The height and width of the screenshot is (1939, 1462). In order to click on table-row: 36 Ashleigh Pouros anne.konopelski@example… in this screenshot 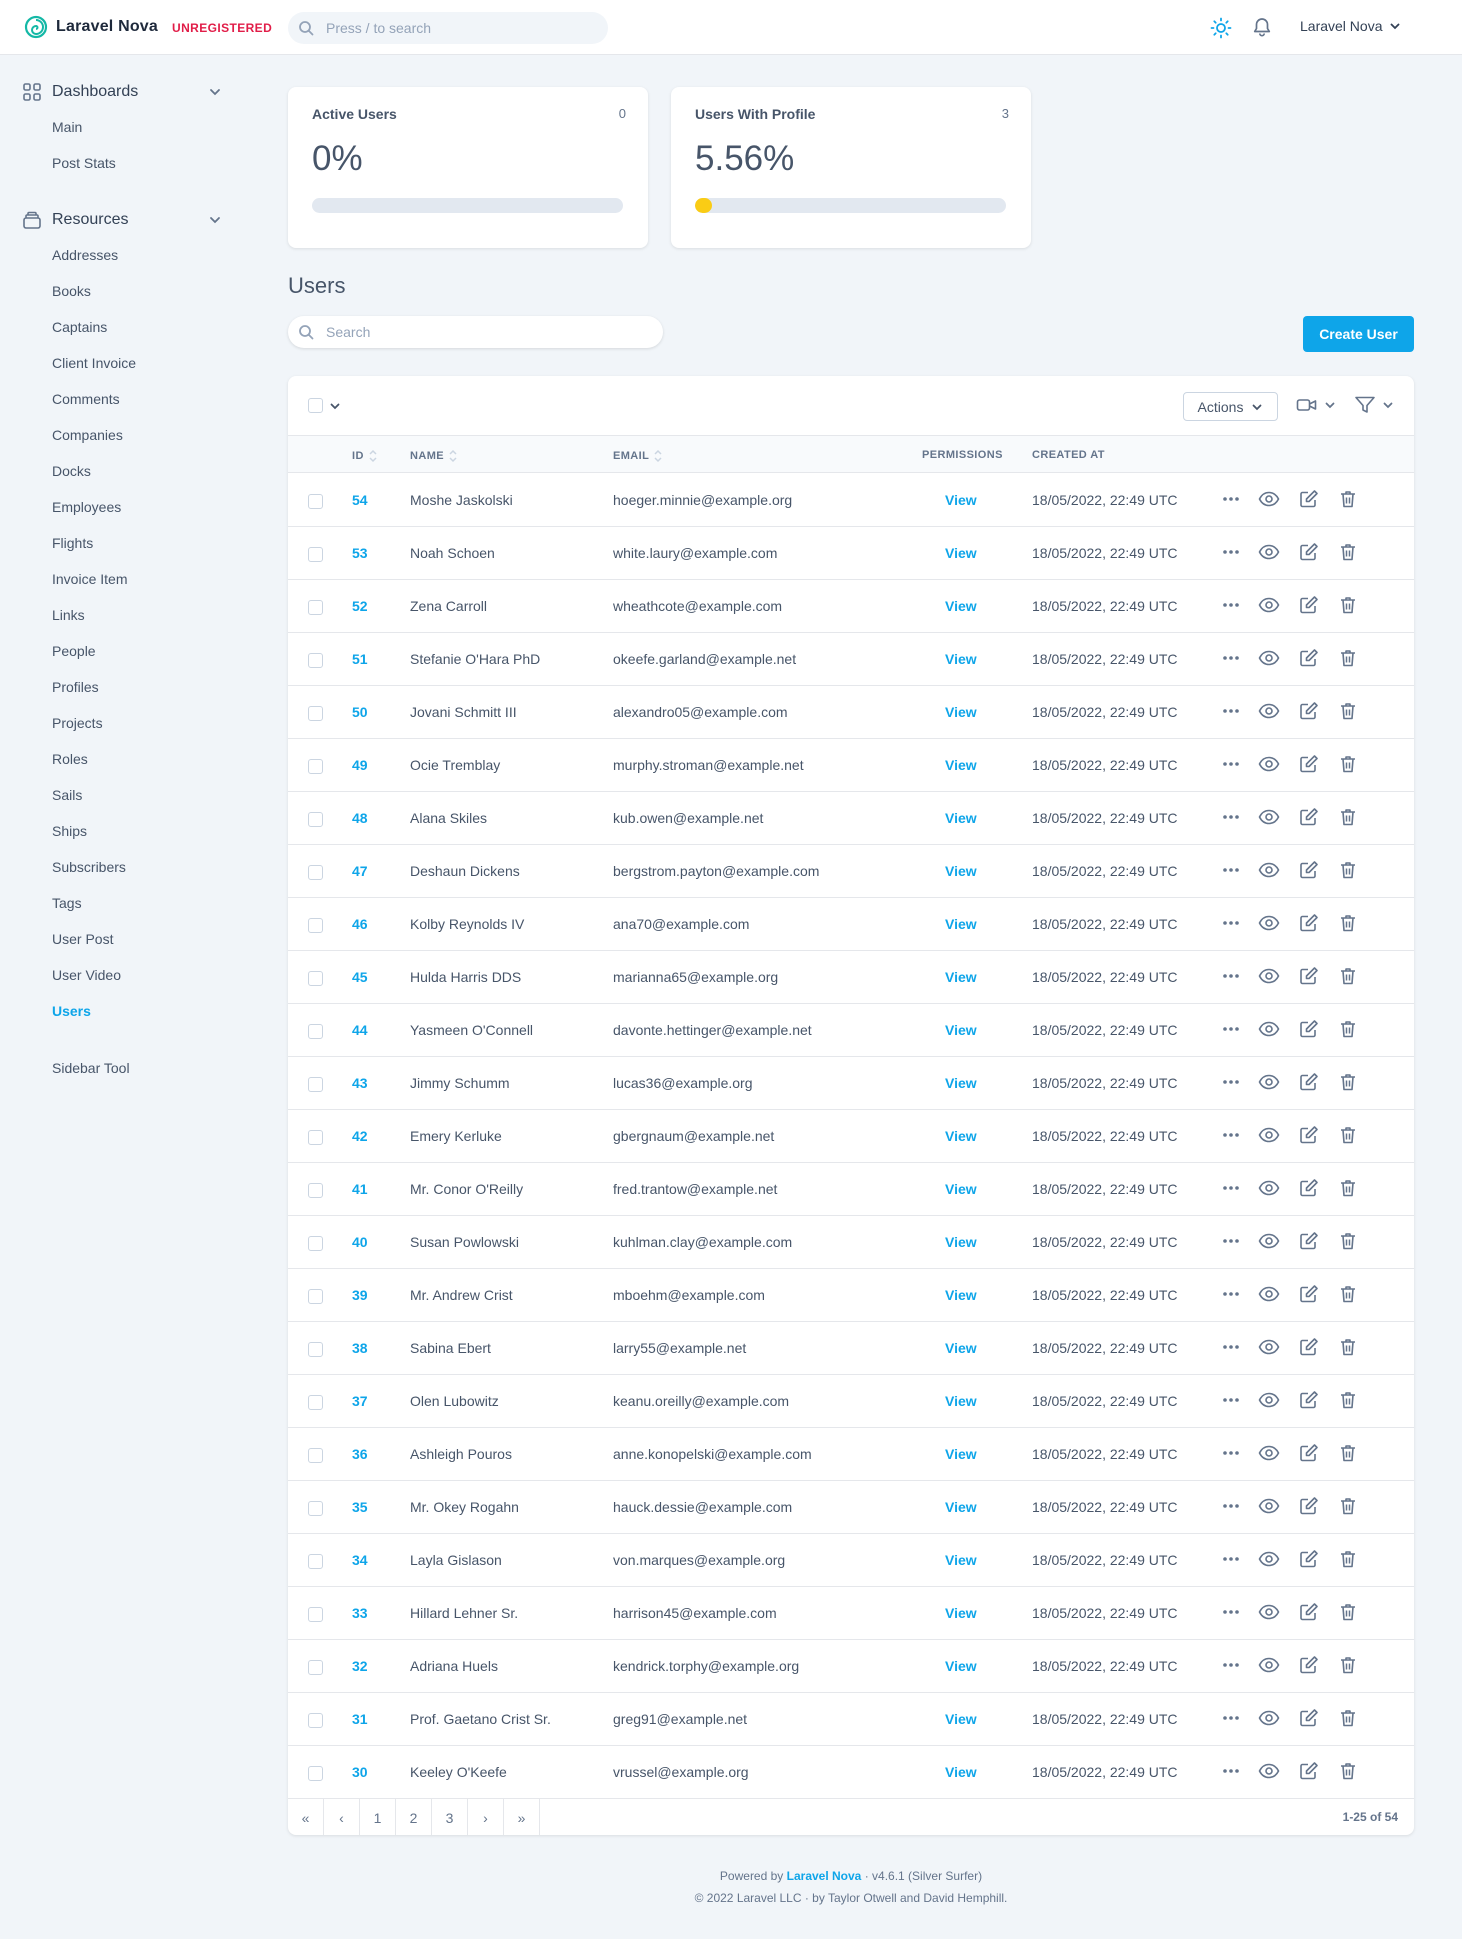, I will do `click(851, 1454)`.